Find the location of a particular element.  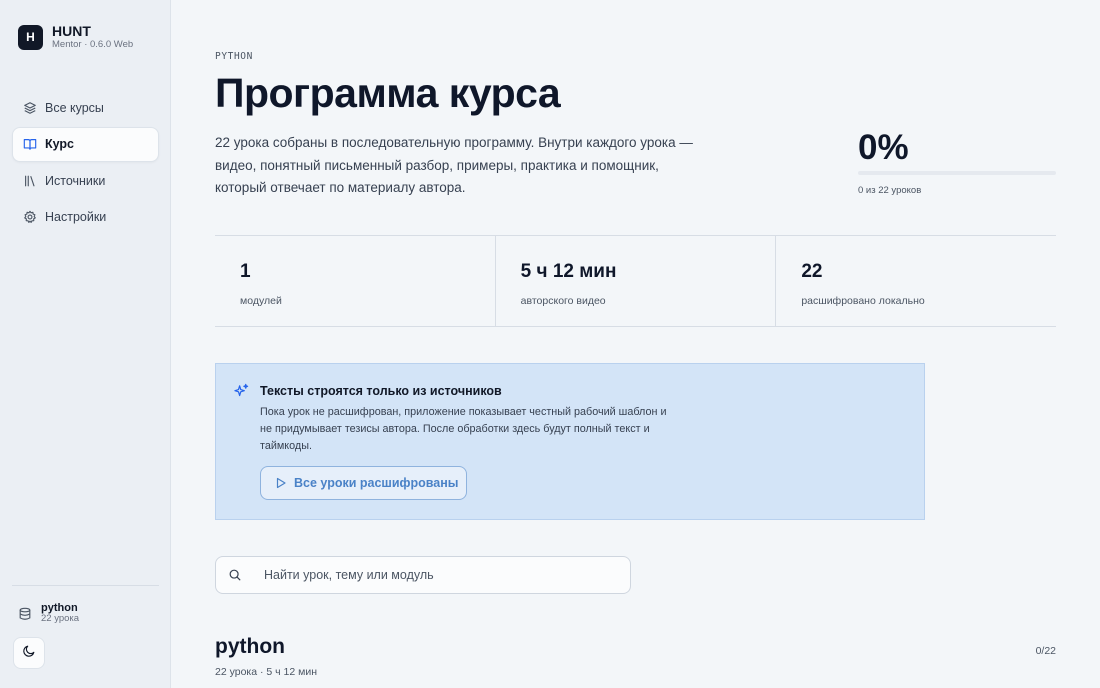

sidebar-item-sources: Источники is located at coordinates (85, 180).